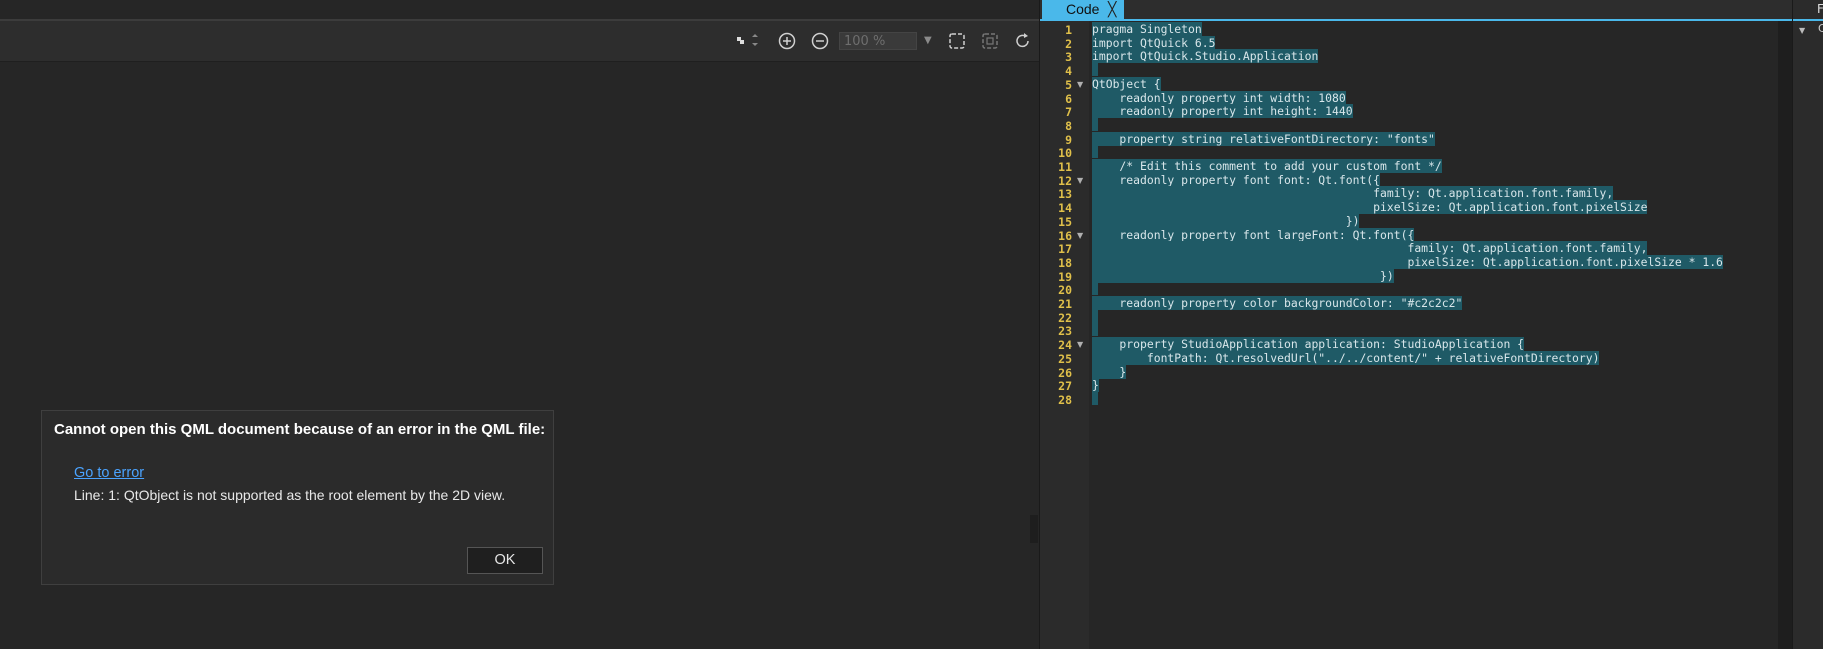 This screenshot has height=649, width=1823. Describe the element at coordinates (957, 41) in the screenshot. I see `fit-selection-icon` at that location.